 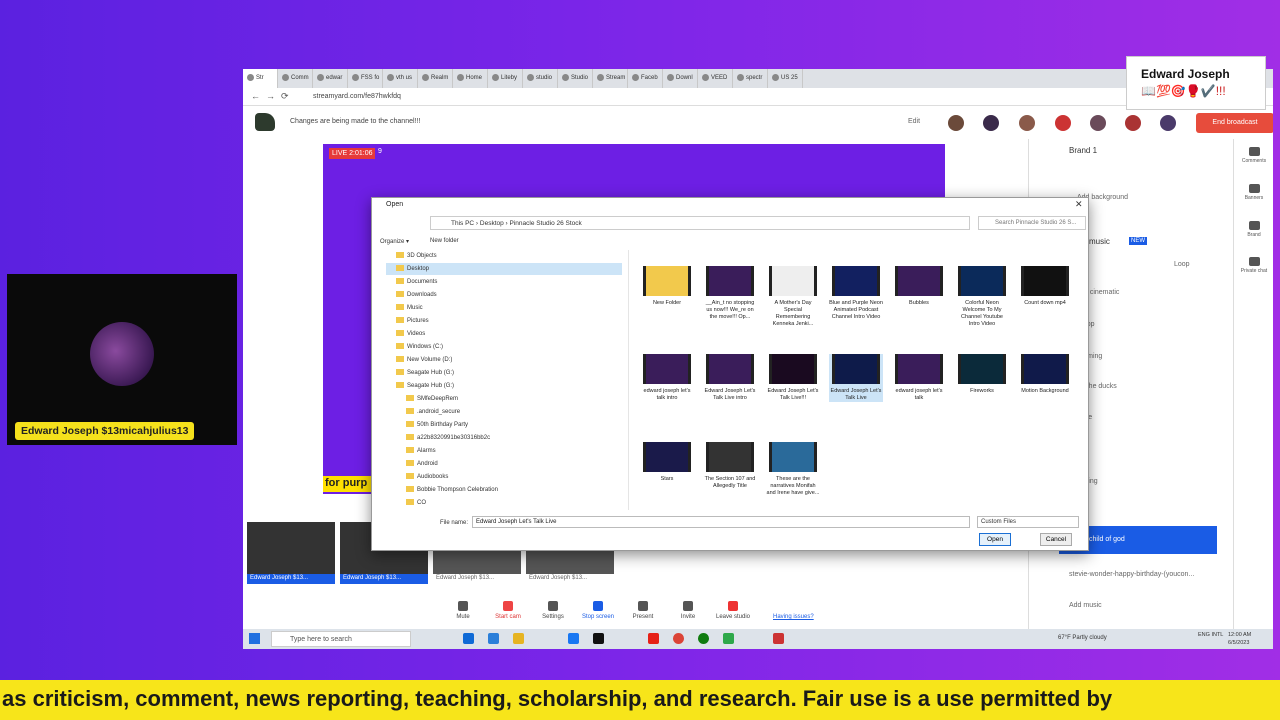 I want to click on taskbar-search: Type here to search, so click(x=341, y=639).